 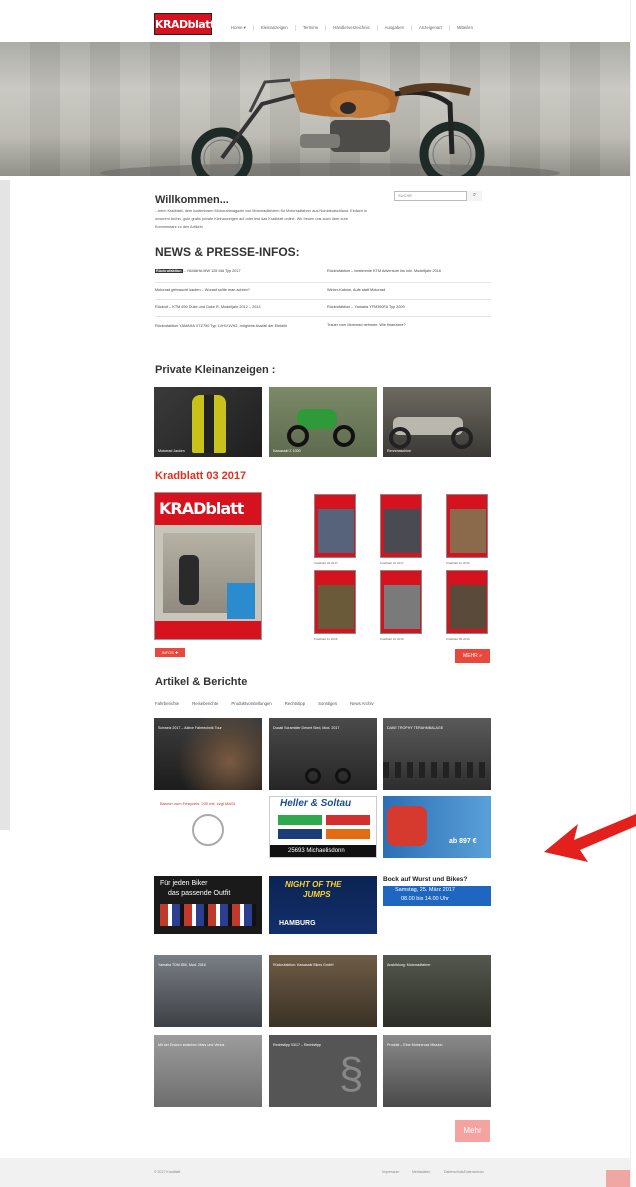 I want to click on category-tab: Fahrberichte, so click(x=167, y=703).